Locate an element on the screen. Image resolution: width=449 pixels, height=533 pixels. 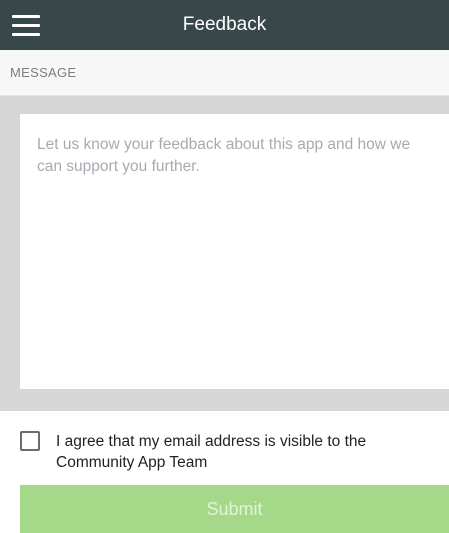
message-section-label: MESSAGE is located at coordinates (43, 72).